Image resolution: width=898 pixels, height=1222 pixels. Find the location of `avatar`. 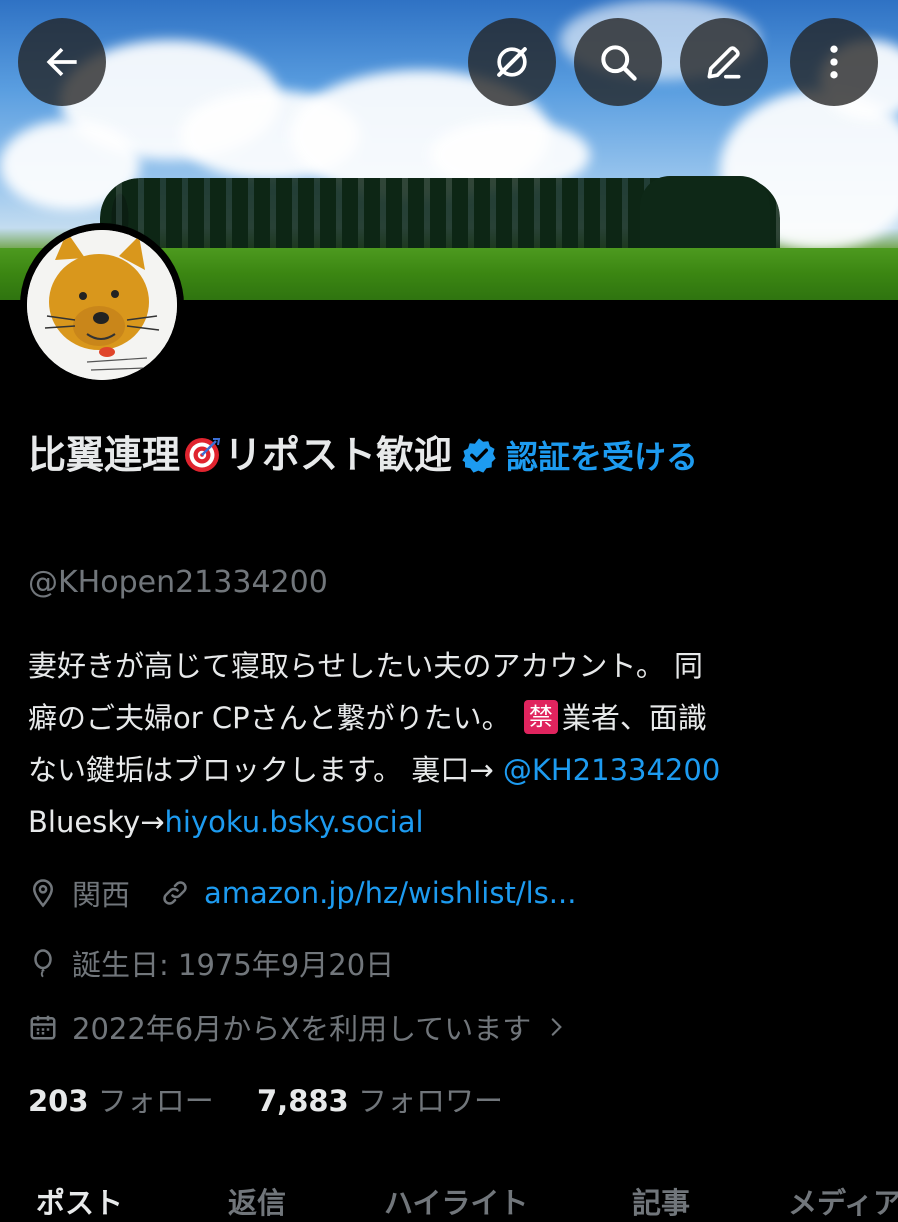

avatar is located at coordinates (102, 305).